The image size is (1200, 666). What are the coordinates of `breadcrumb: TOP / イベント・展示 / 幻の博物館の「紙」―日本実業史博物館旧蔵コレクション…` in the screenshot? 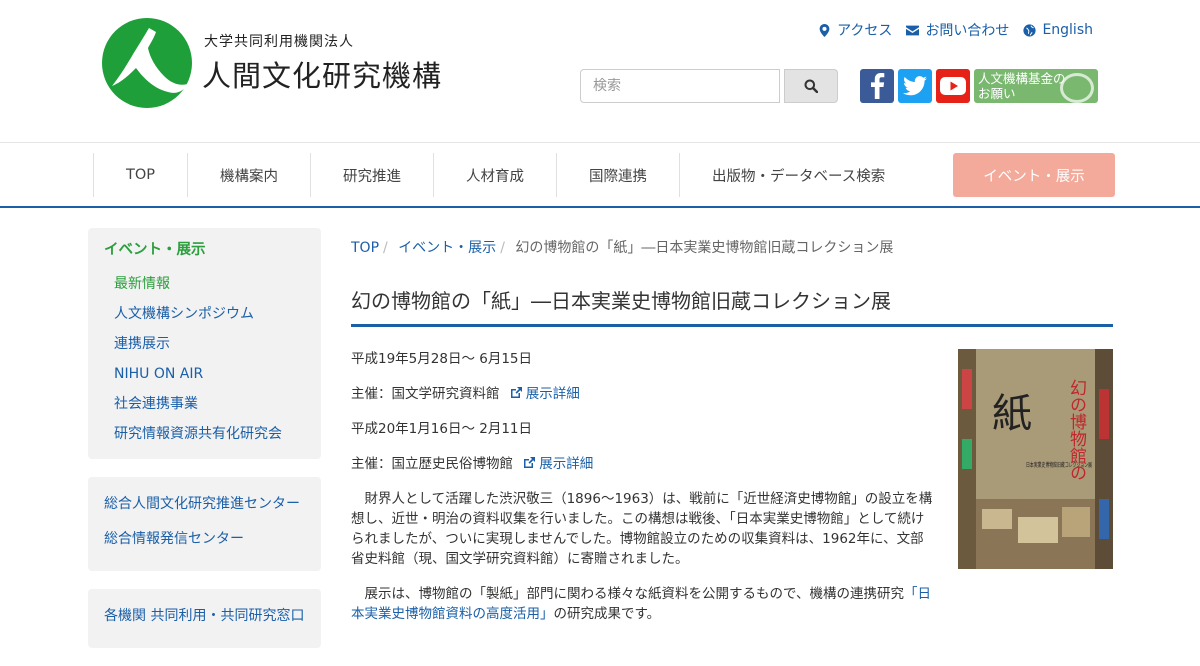 It's located at (732, 242).